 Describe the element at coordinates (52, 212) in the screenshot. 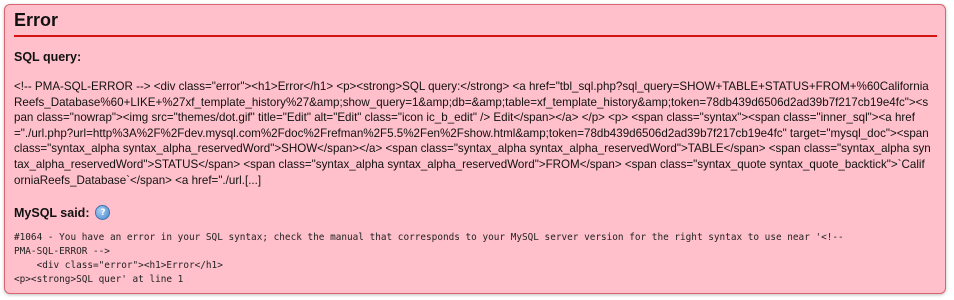

I see `mysql-said-label: MySQL said:` at that location.